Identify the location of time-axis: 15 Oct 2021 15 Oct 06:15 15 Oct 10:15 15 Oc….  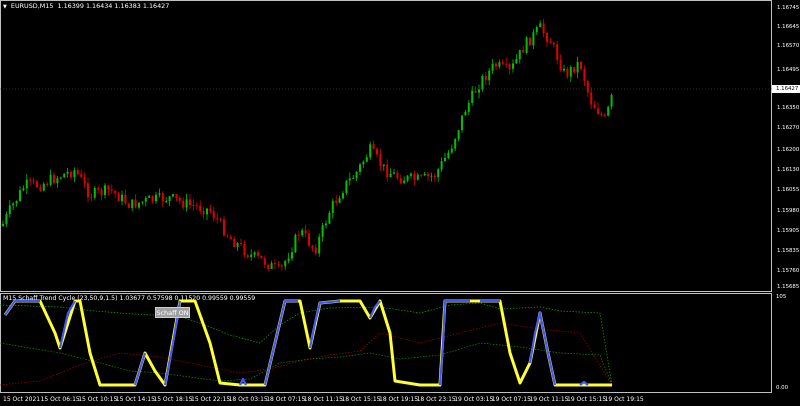
(400, 400).